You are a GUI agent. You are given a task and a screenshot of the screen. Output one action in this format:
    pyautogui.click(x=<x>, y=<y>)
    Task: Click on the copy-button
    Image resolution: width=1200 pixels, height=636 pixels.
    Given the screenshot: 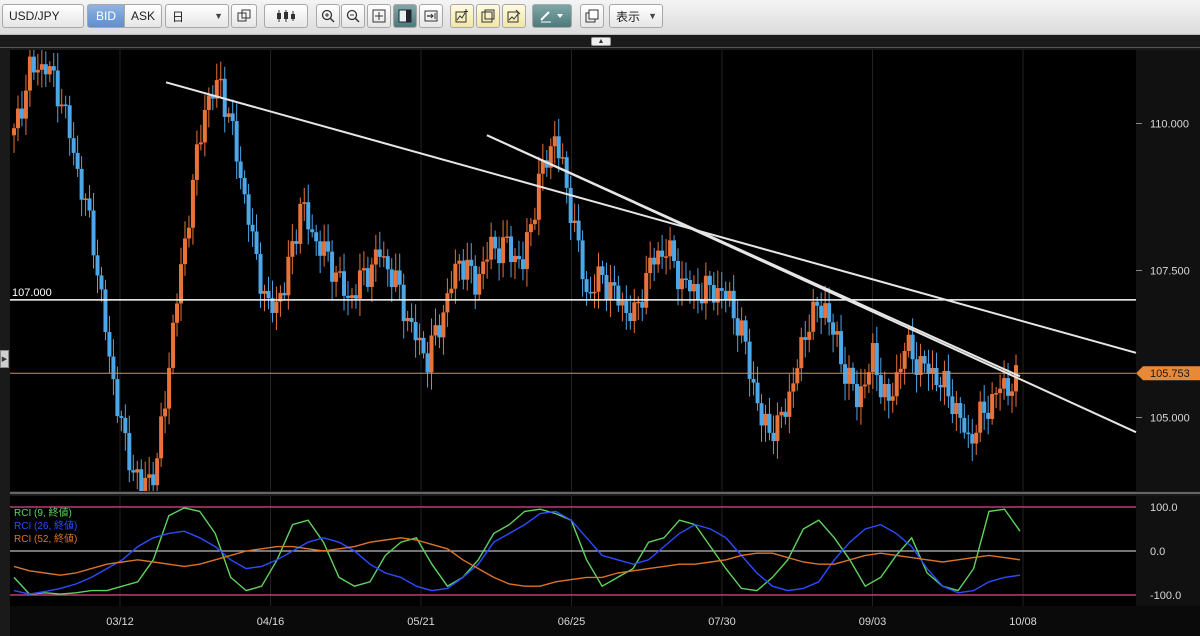 What is the action you would take?
    pyautogui.click(x=244, y=16)
    